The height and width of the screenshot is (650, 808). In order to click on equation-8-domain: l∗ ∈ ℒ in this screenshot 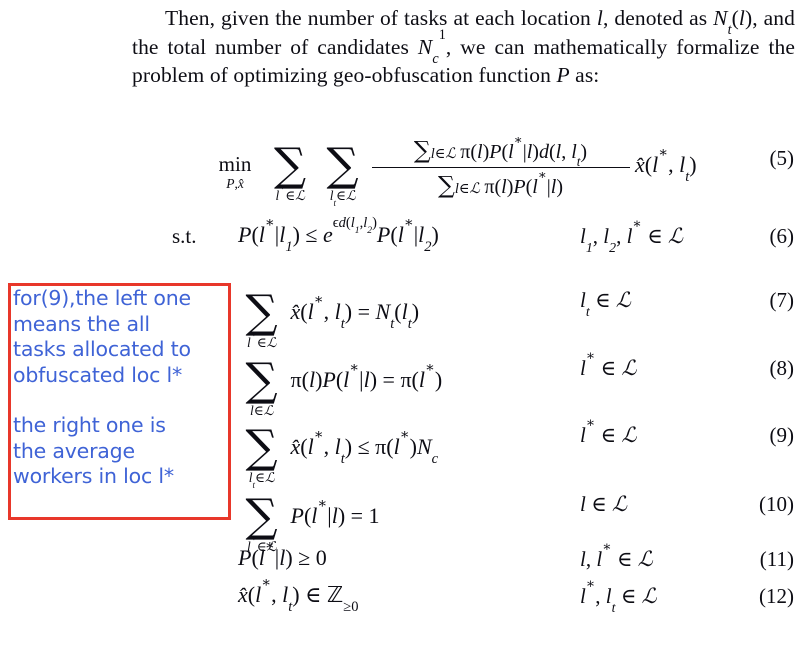, I will do `click(608, 364)`.